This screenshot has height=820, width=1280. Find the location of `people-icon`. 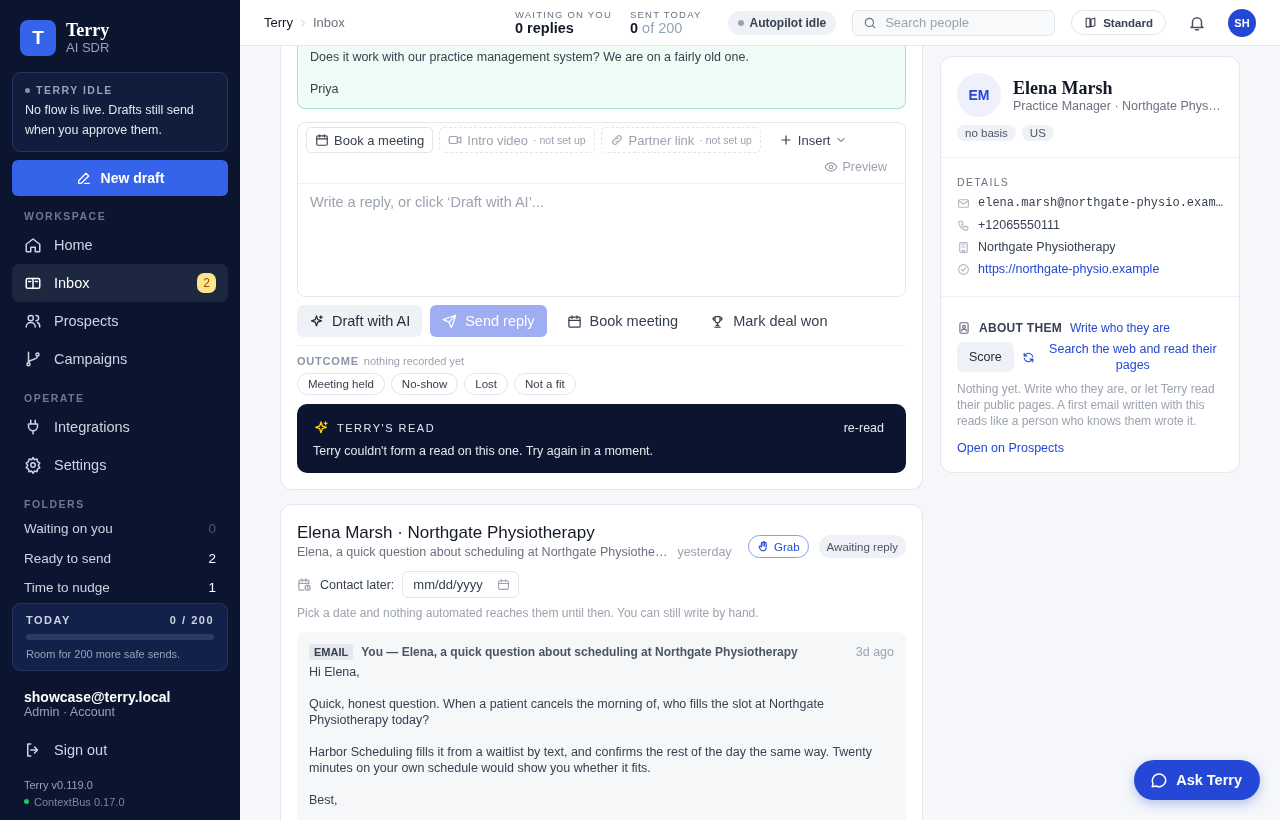

people-icon is located at coordinates (33, 321).